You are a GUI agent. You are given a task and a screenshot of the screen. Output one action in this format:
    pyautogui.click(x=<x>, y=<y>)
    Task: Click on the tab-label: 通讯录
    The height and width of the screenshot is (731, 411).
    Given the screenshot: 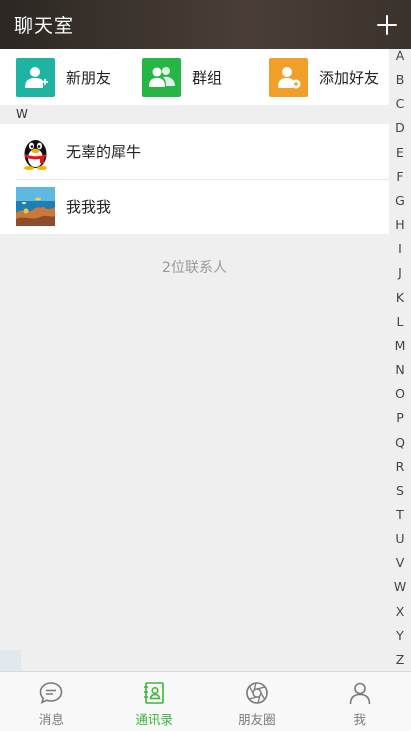 What is the action you would take?
    pyautogui.click(x=154, y=719)
    